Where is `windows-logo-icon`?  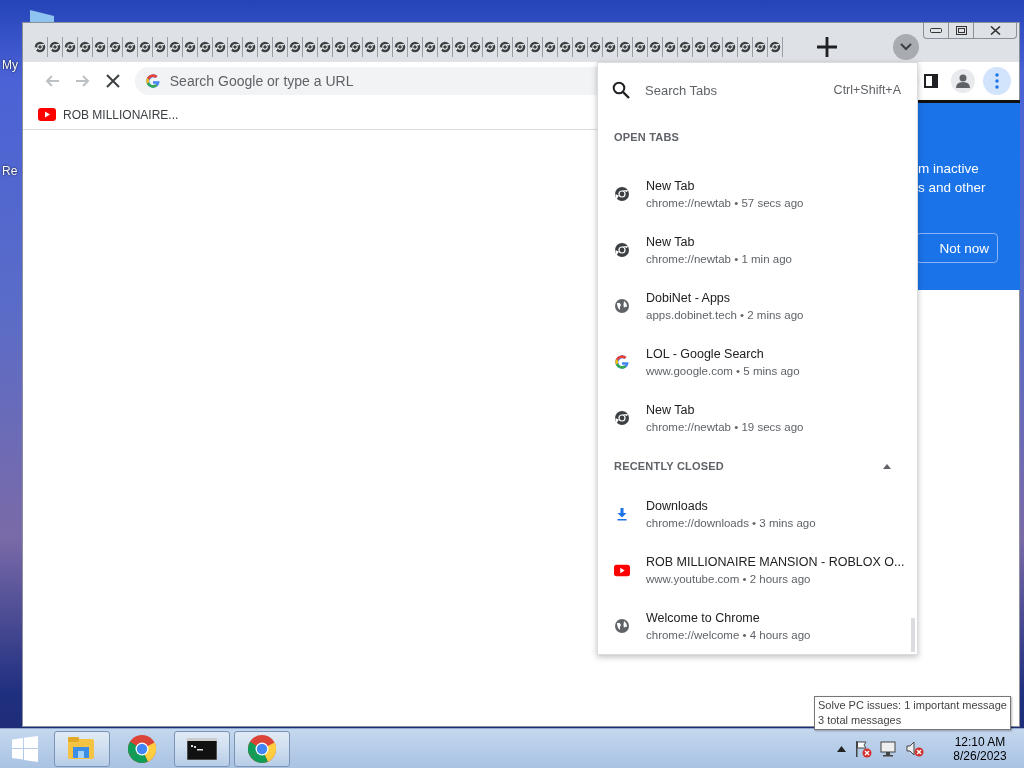 windows-logo-icon is located at coordinates (25, 748).